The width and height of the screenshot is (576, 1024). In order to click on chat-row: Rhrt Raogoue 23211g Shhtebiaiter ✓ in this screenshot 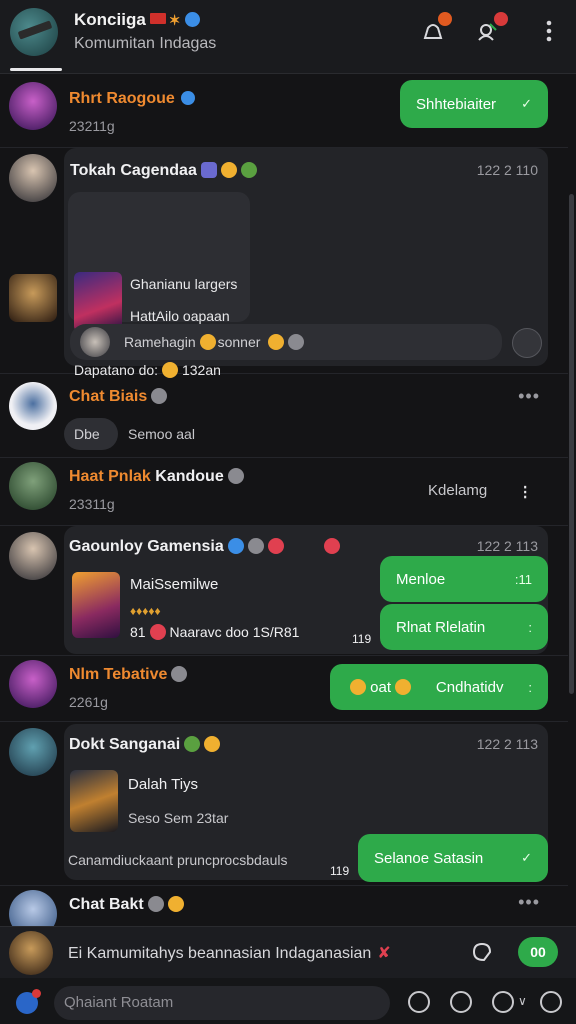, I will do `click(284, 111)`.